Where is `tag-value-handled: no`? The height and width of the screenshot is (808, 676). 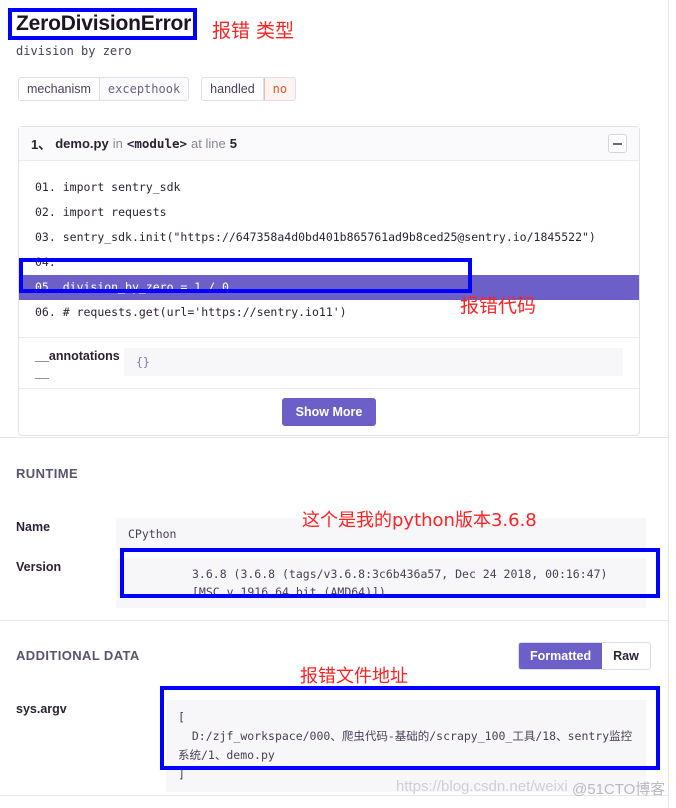 tag-value-handled: no is located at coordinates (279, 89).